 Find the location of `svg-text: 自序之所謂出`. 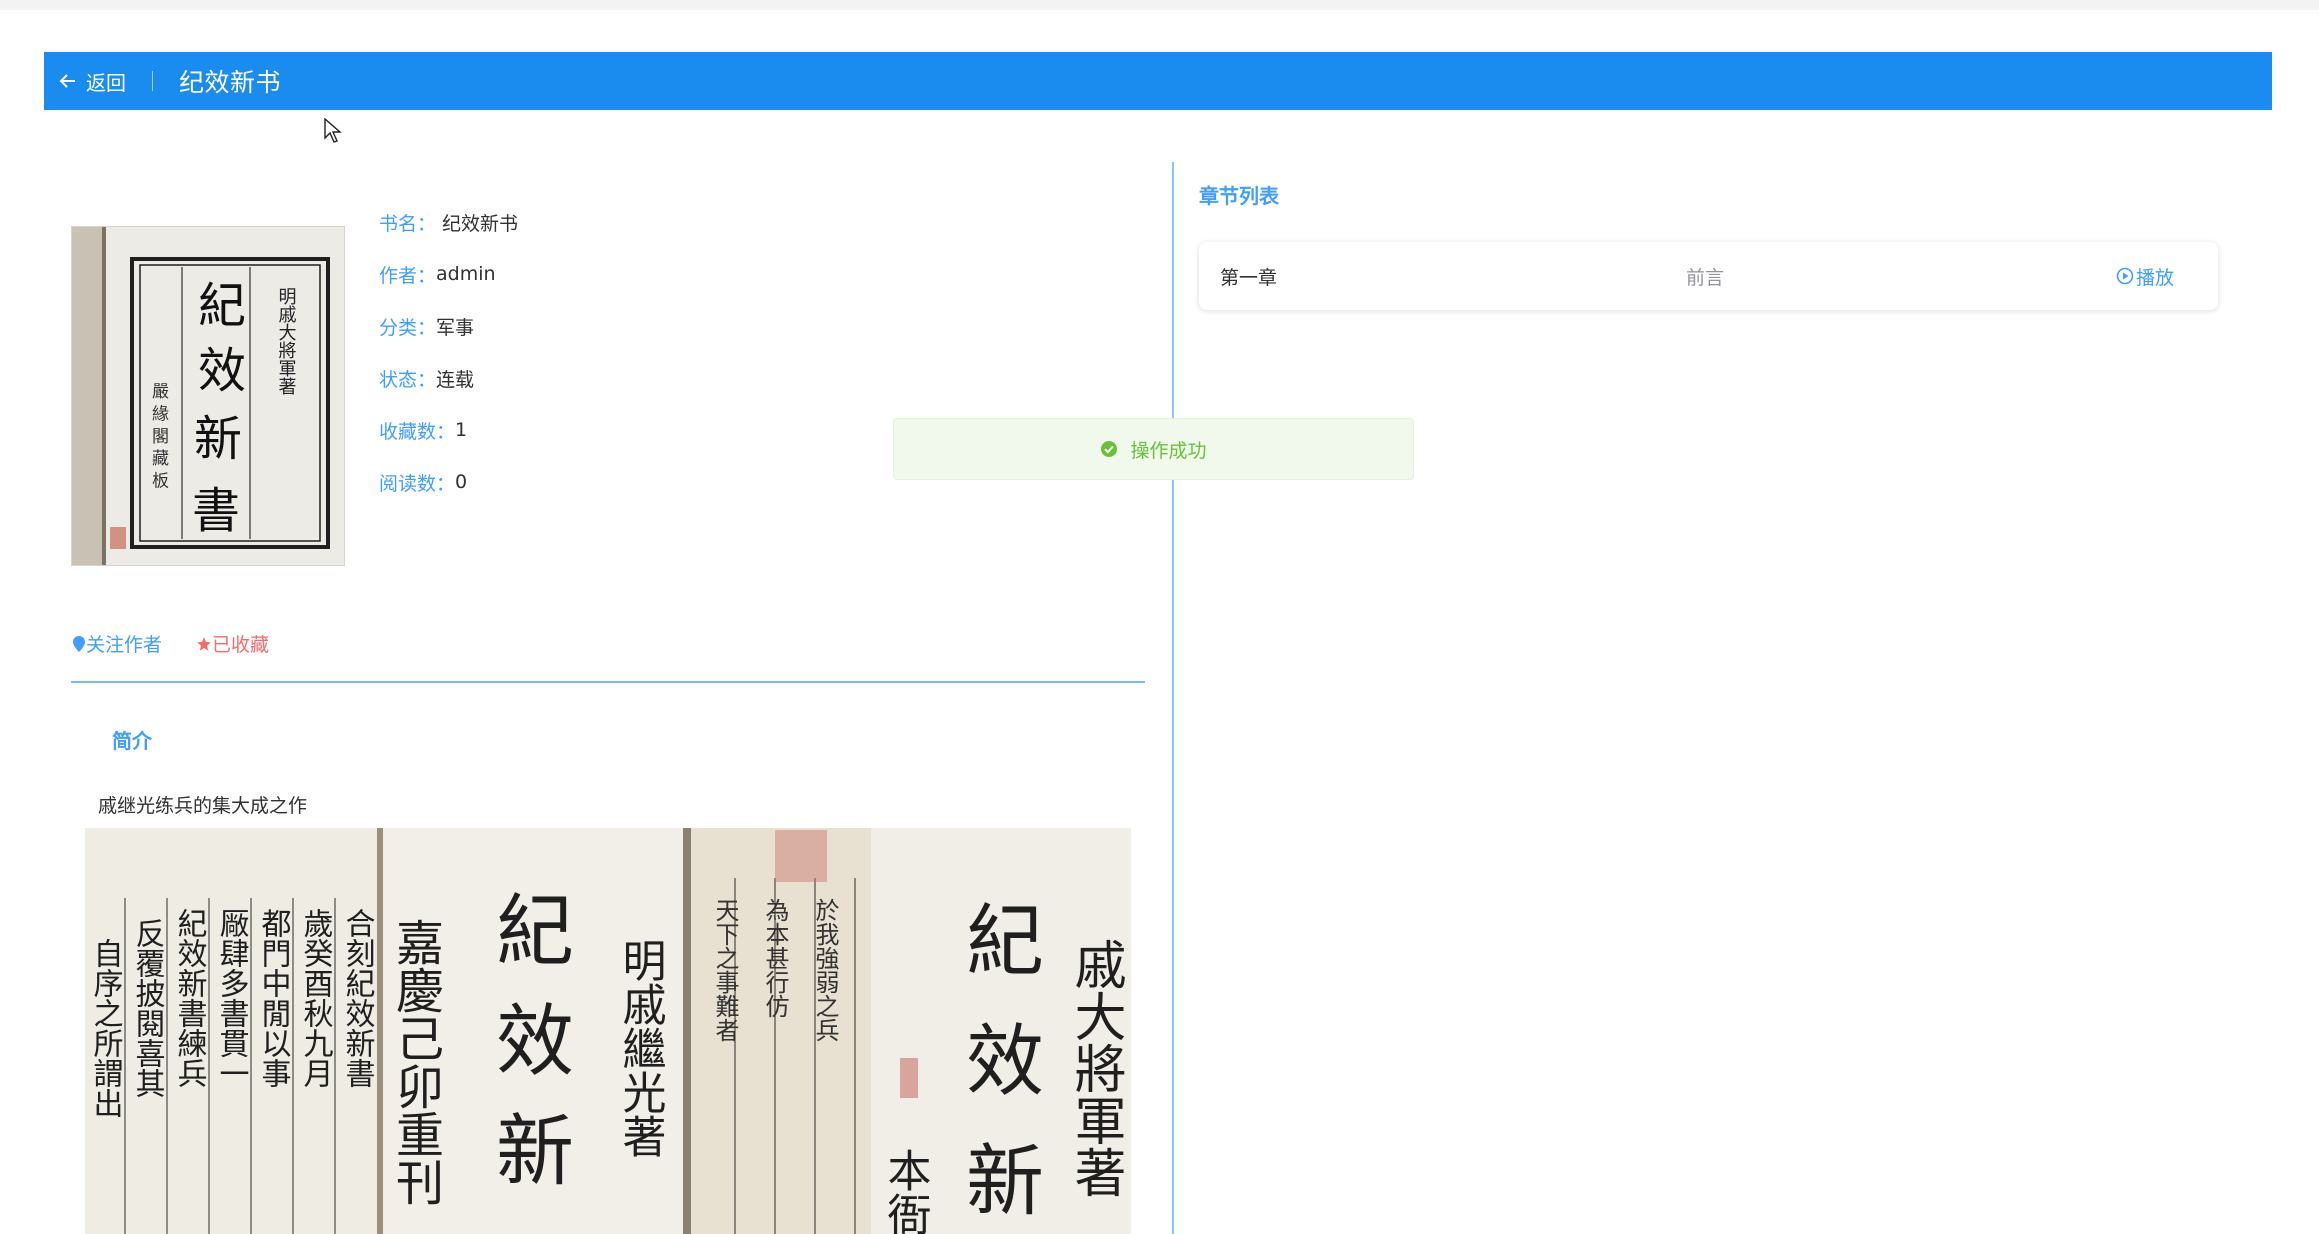

svg-text: 自序之所謂出 is located at coordinates (106, 1028).